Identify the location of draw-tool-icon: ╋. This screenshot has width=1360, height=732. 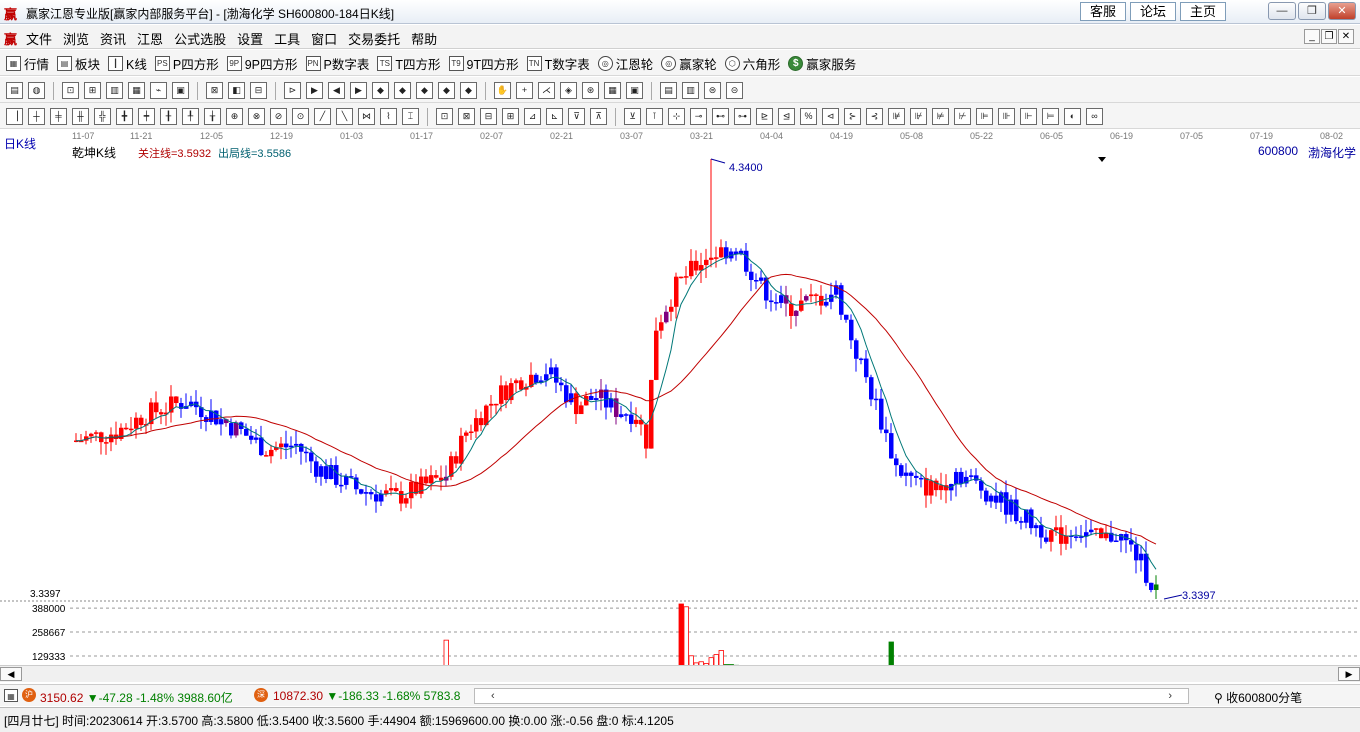
(124, 116).